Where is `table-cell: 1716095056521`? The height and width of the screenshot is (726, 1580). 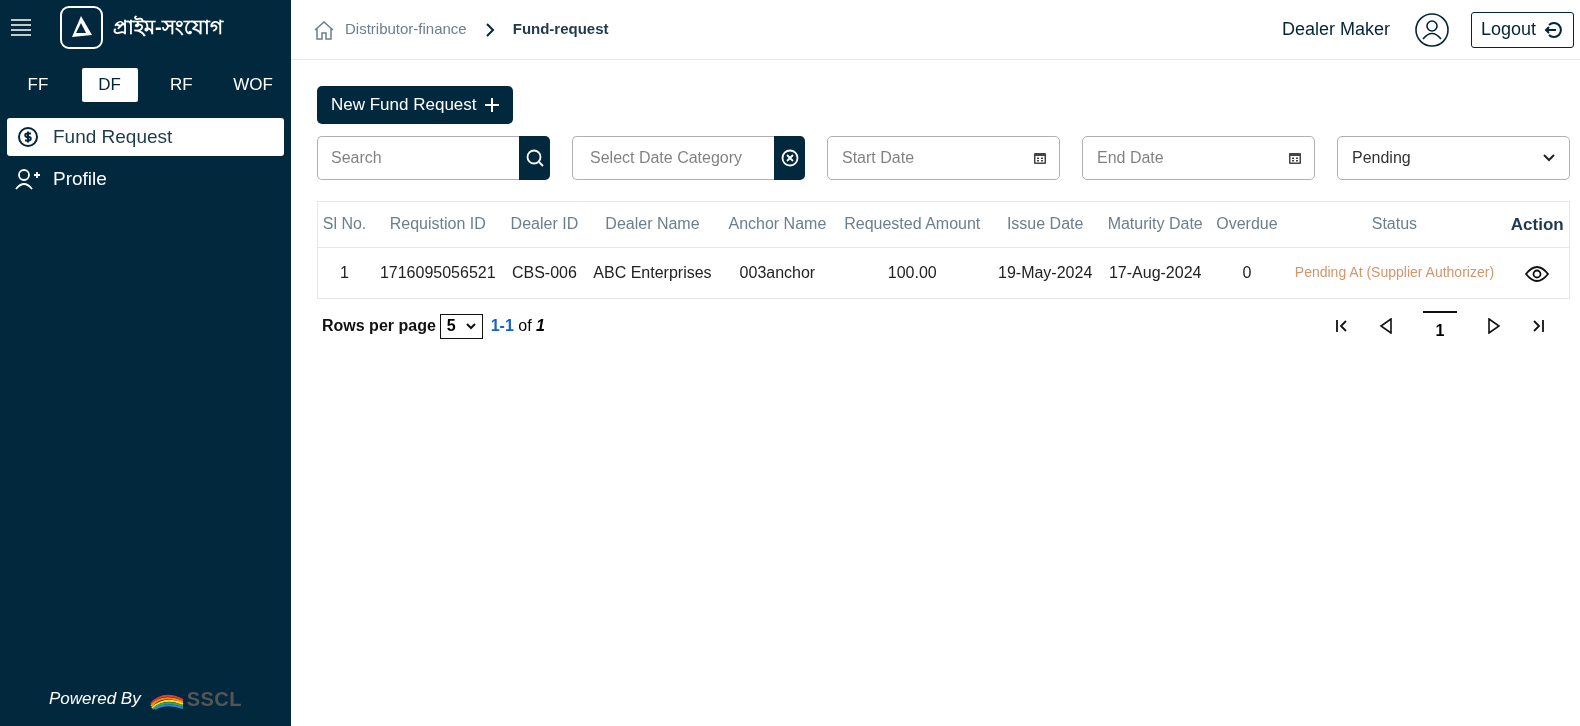
table-cell: 1716095056521 is located at coordinates (438, 272).